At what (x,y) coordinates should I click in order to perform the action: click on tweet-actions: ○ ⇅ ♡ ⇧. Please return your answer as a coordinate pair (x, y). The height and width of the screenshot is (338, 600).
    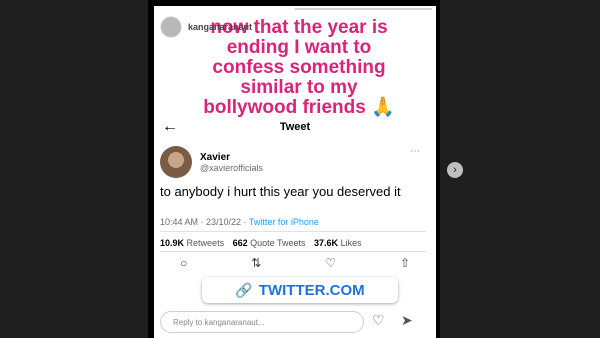
    Looking at the image, I should click on (295, 263).